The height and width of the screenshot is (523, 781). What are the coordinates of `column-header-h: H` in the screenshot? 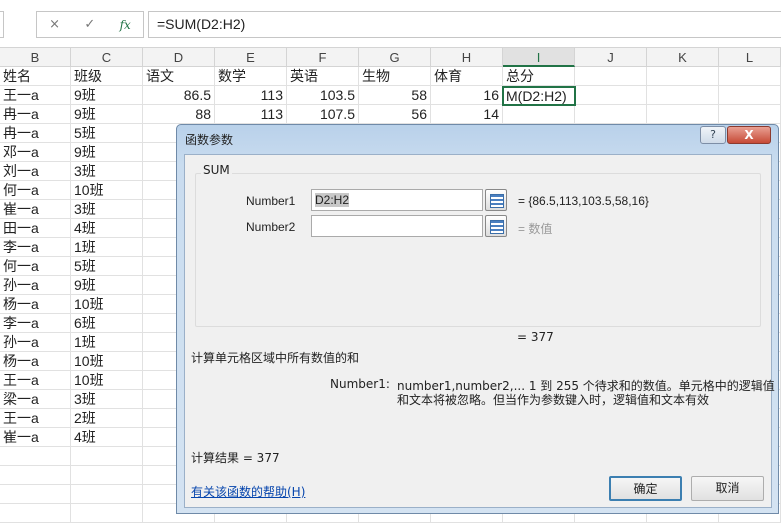 It's located at (467, 57).